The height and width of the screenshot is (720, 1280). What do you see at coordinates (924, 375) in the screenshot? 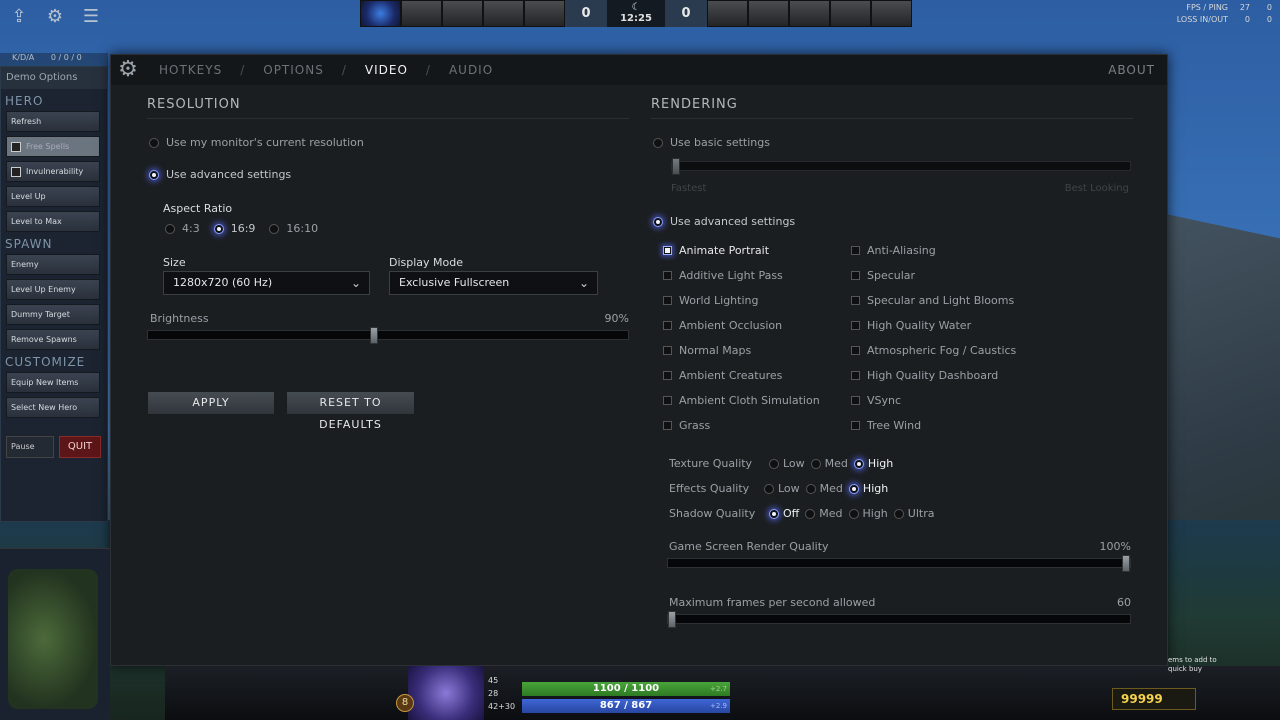
I see `hq-dashboard-option: High Quality Dashboard` at bounding box center [924, 375].